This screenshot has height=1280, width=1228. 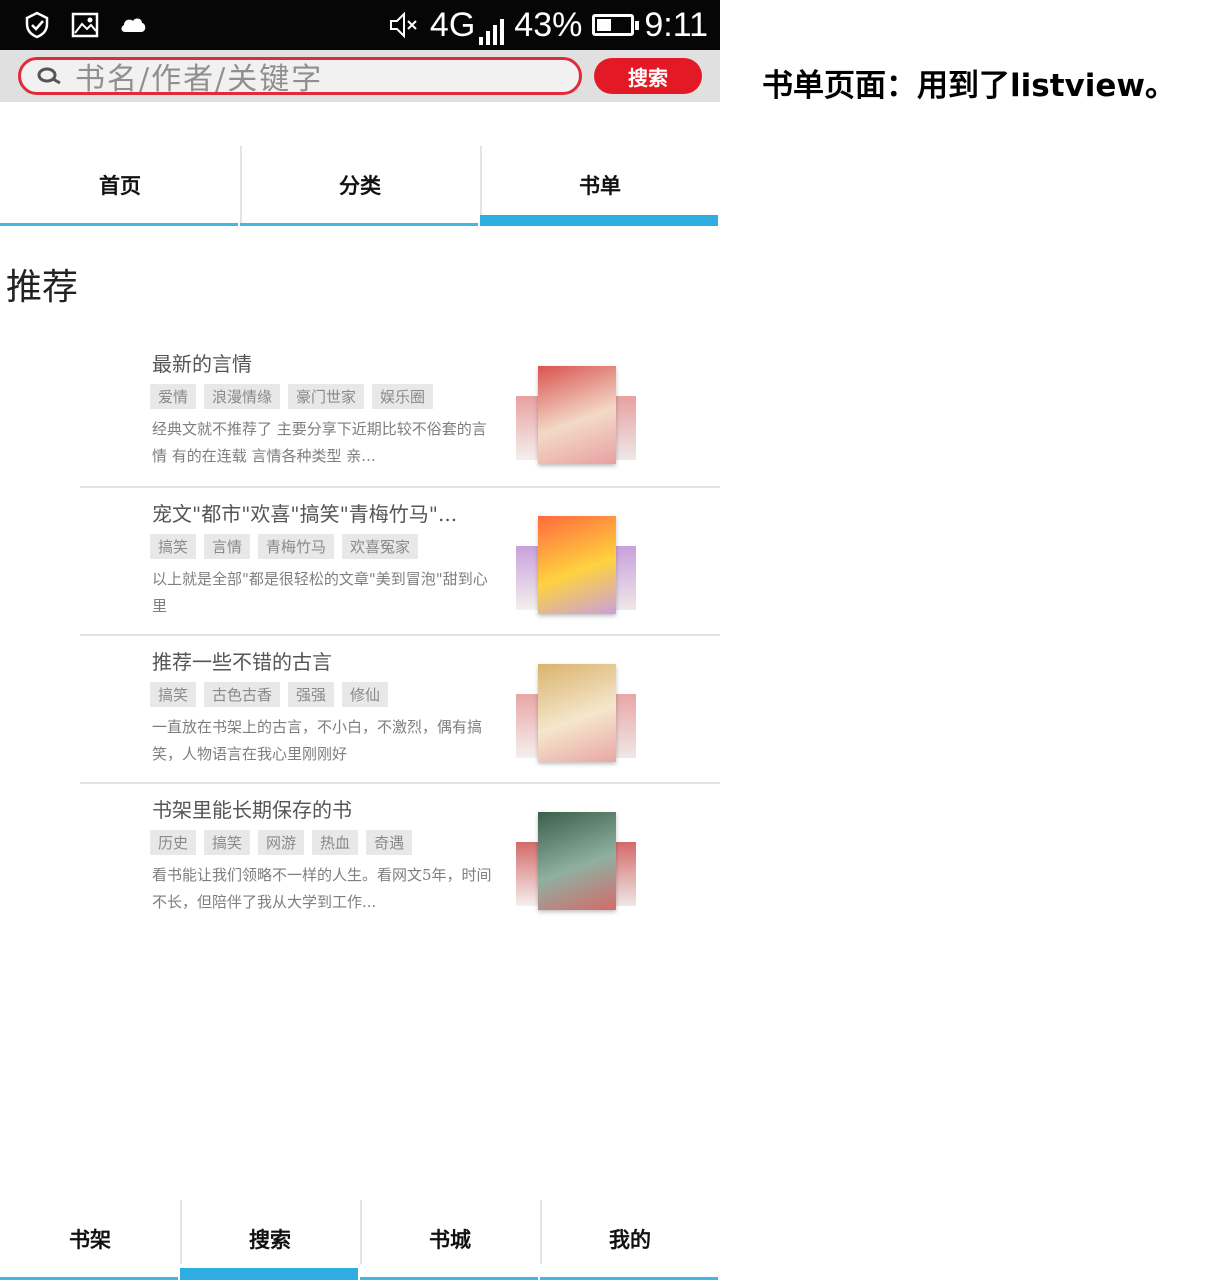 What do you see at coordinates (360, 25) in the screenshot?
I see `status-bar: 4G 43% 9:11` at bounding box center [360, 25].